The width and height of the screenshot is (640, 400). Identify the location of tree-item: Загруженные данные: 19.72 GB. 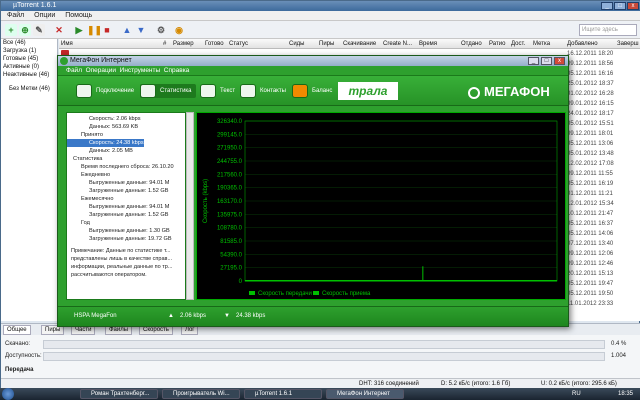
(119, 239).